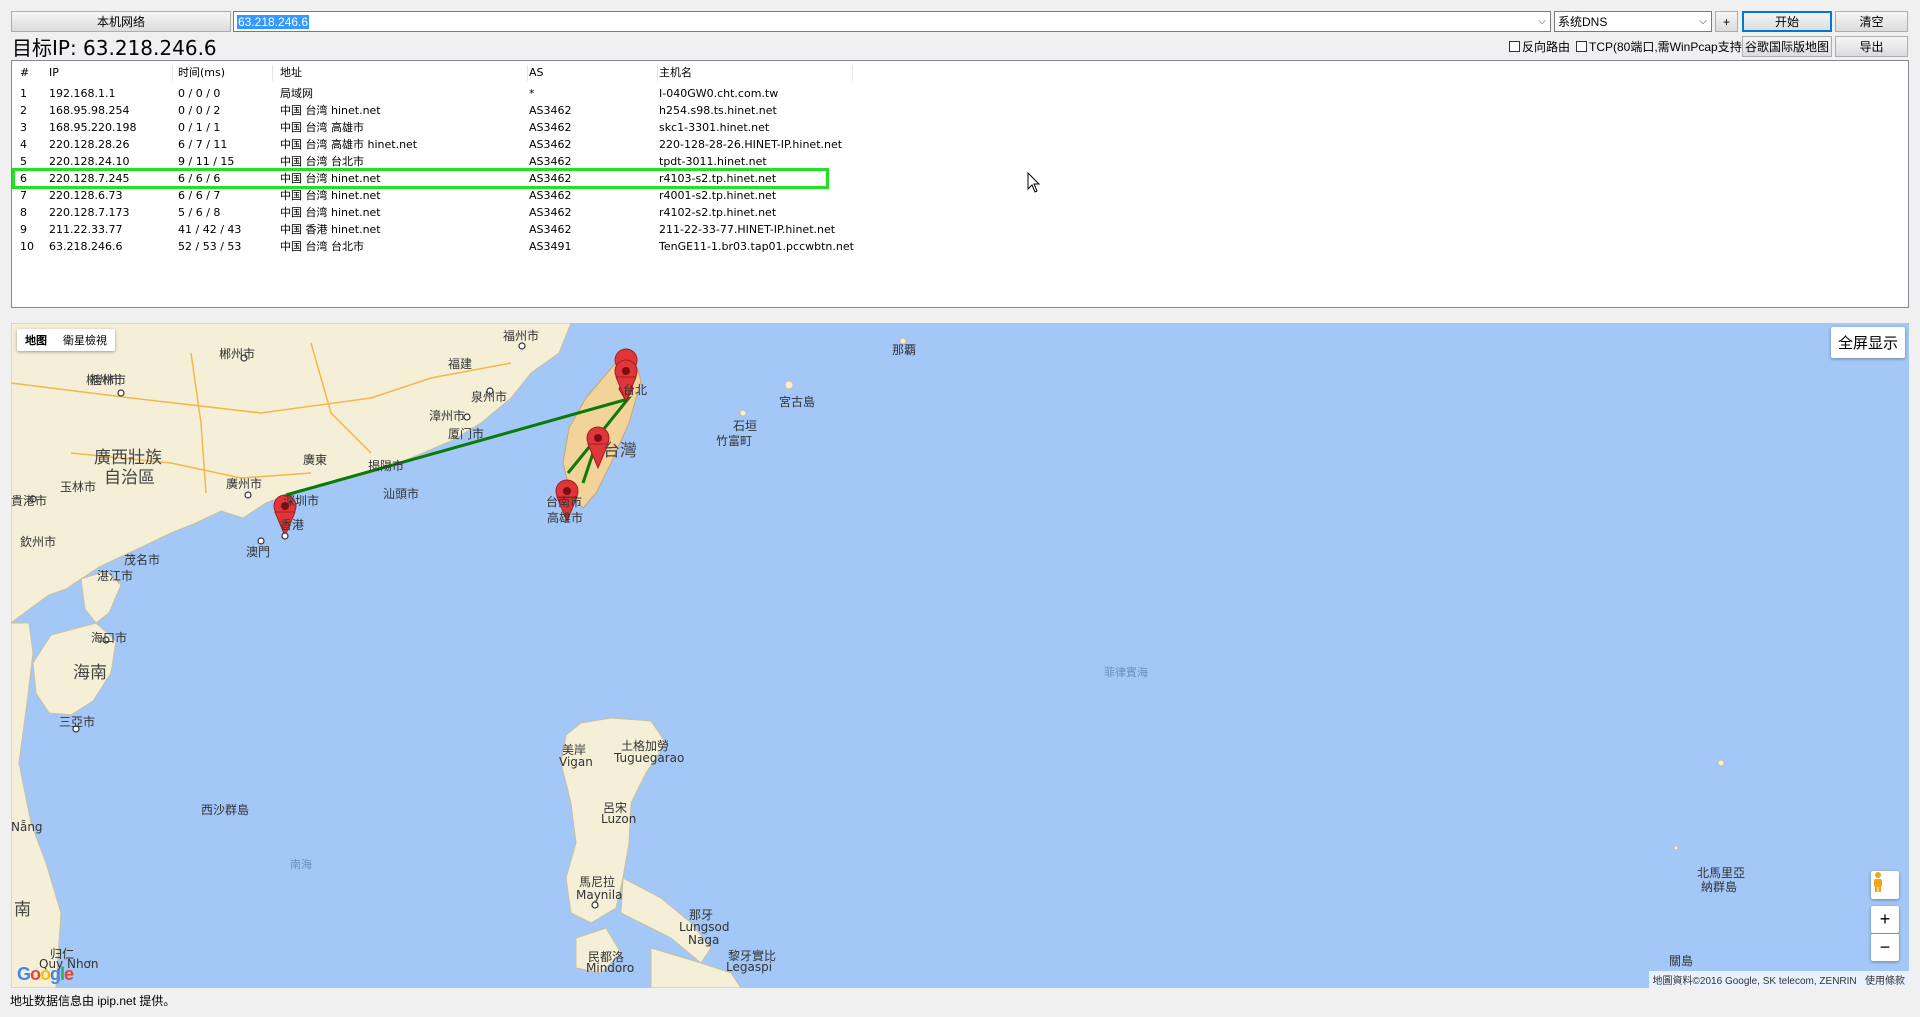 The width and height of the screenshot is (1920, 1017). I want to click on pegman-icon, so click(1885, 885).